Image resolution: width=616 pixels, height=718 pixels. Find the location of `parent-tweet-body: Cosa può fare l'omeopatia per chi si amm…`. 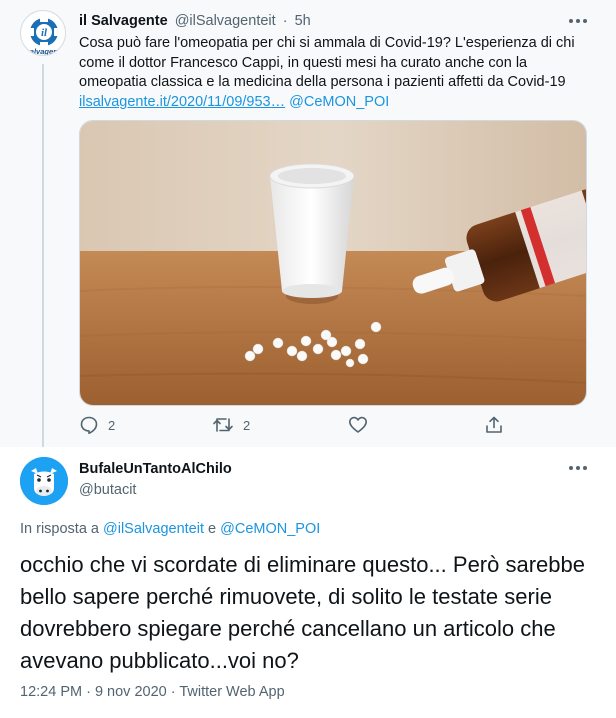

parent-tweet-body: Cosa può fare l'omeopatia per chi si amm… is located at coordinates (327, 62).